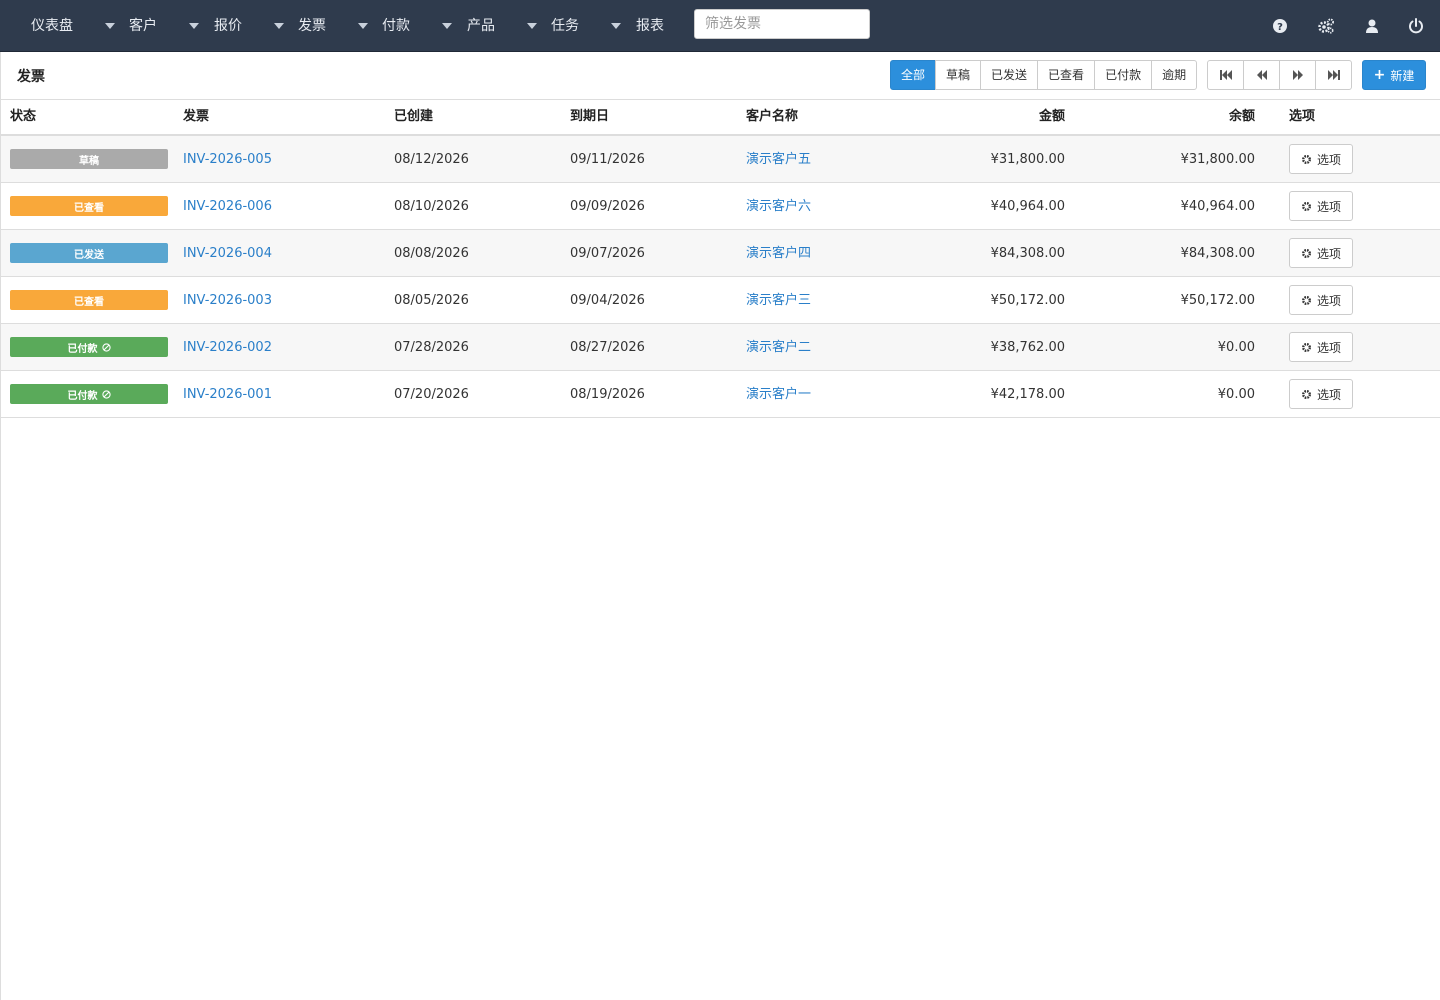 The height and width of the screenshot is (1000, 1440). Describe the element at coordinates (1326, 26) in the screenshot. I see `settings-icon` at that location.